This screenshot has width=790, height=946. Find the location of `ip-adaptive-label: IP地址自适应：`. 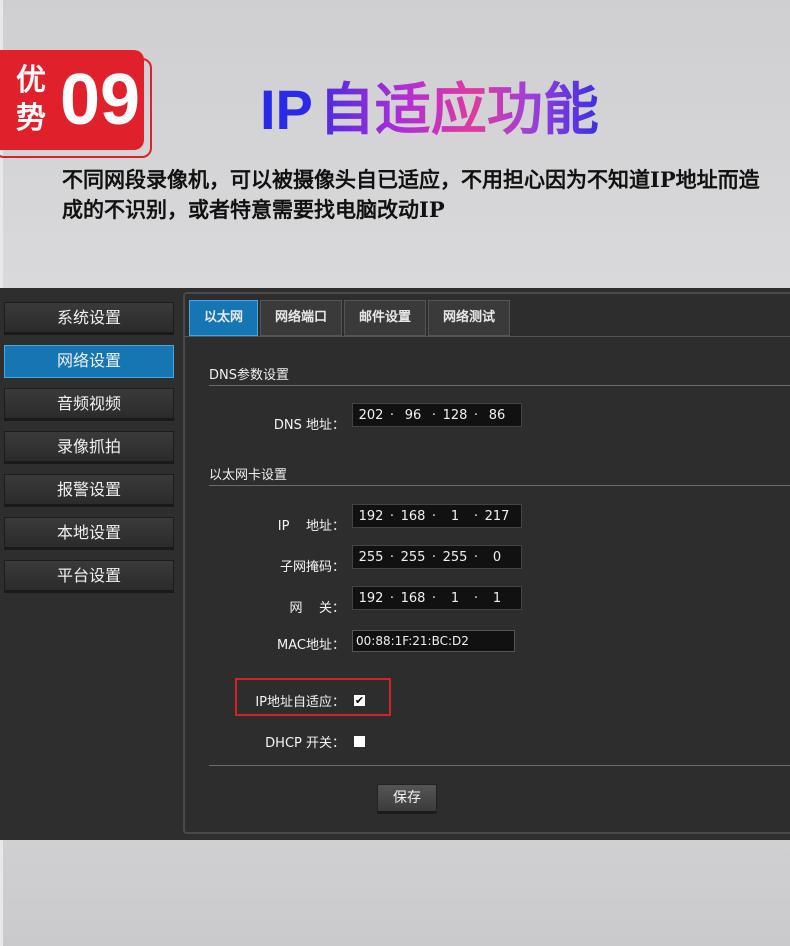

ip-adaptive-label: IP地址自适应： is located at coordinates (300, 702).